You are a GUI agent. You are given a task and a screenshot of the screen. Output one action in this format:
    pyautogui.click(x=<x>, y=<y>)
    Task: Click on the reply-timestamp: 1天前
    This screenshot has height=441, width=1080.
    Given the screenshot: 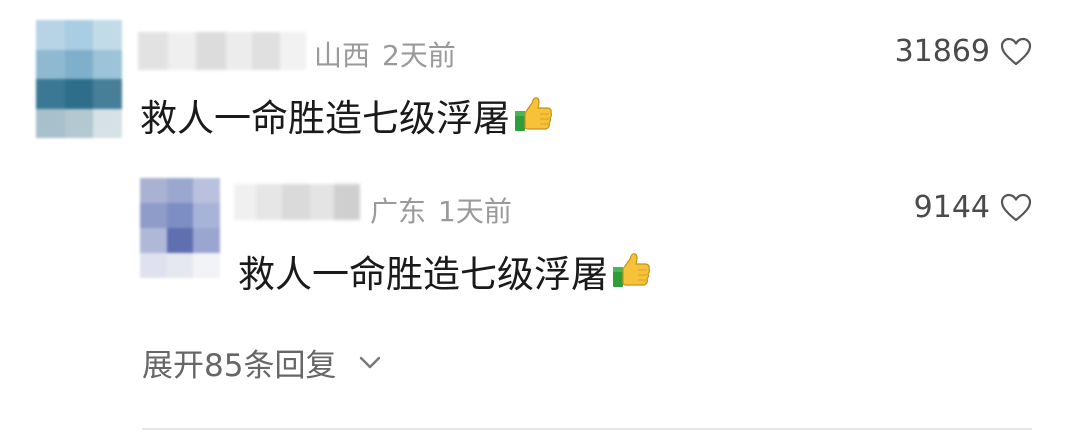 What is the action you would take?
    pyautogui.click(x=475, y=211)
    